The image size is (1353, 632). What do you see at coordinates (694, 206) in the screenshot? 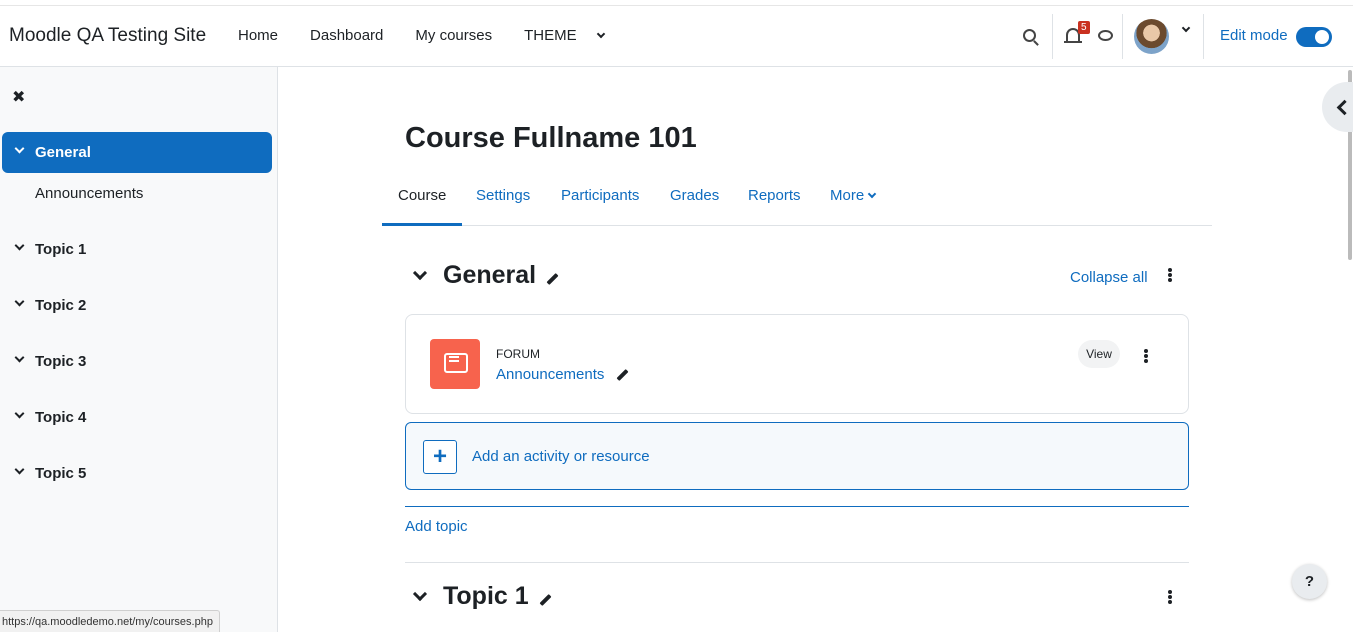
I see `tab-grades: Grades` at bounding box center [694, 206].